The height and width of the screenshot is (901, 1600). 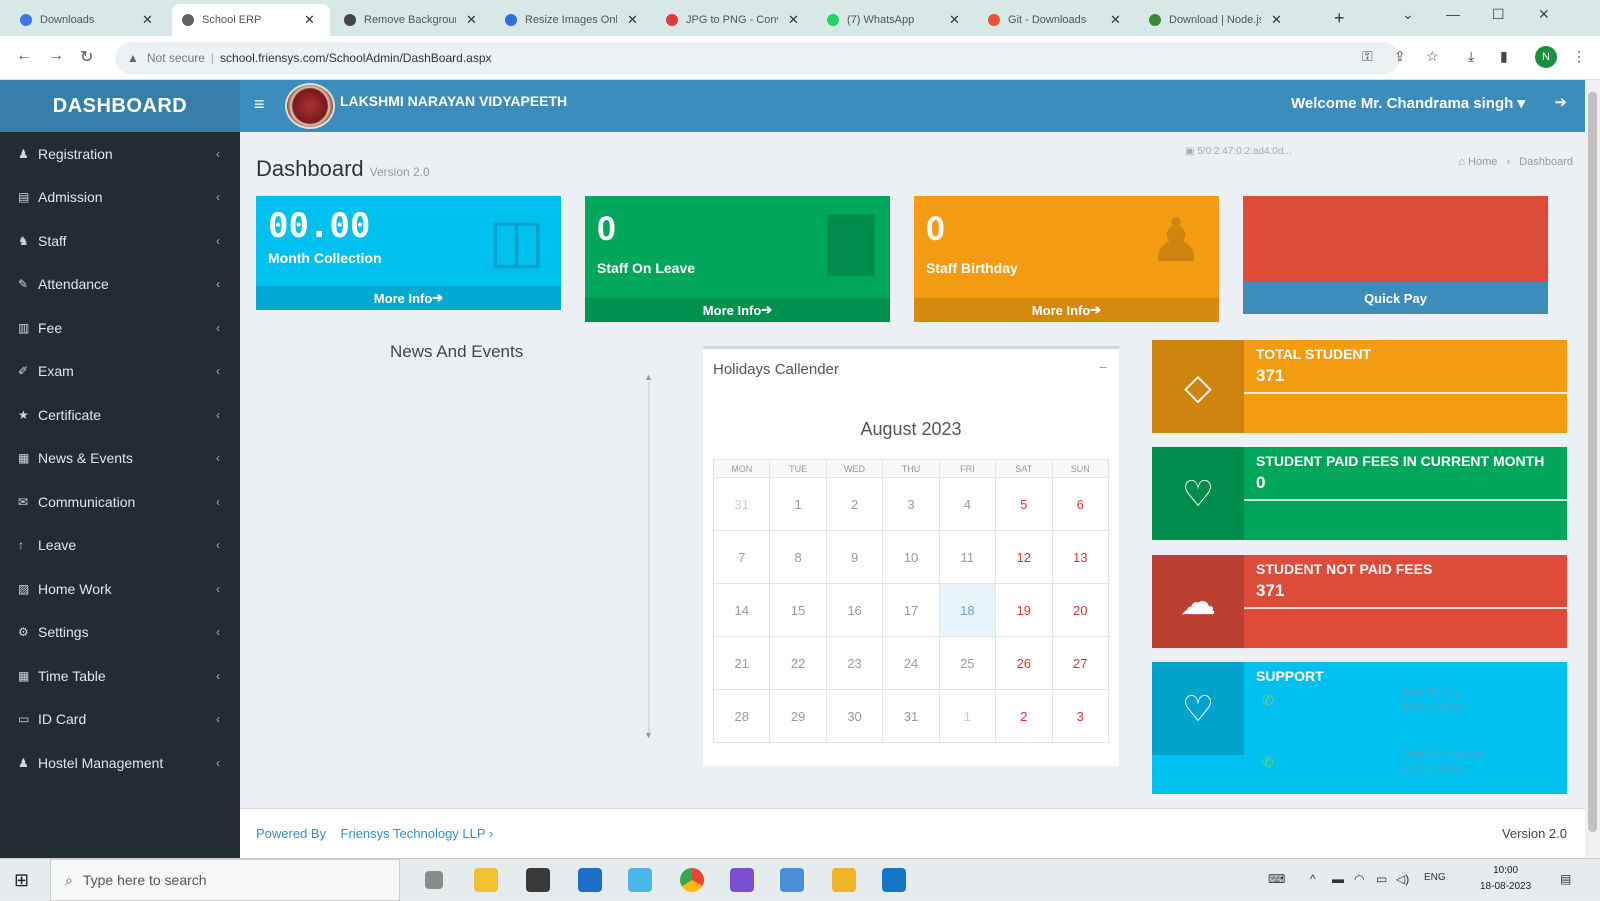 I want to click on calendar-day: 18, so click(x=967, y=610).